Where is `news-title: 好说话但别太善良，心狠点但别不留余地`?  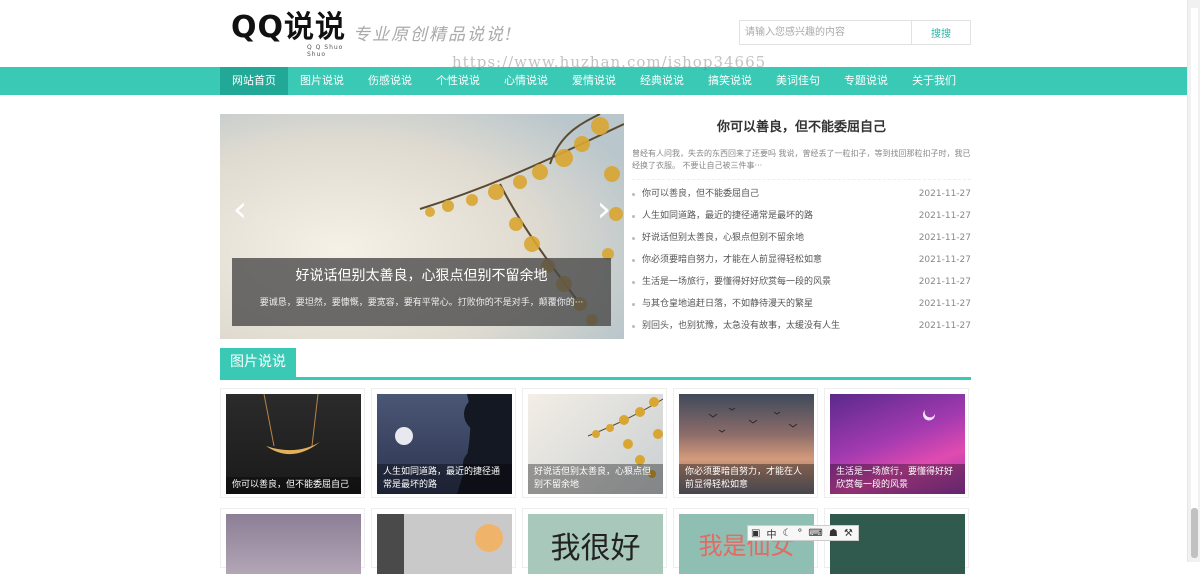 news-title: 好说话但别太善良，心狠点但别不留余地 is located at coordinates (718, 238).